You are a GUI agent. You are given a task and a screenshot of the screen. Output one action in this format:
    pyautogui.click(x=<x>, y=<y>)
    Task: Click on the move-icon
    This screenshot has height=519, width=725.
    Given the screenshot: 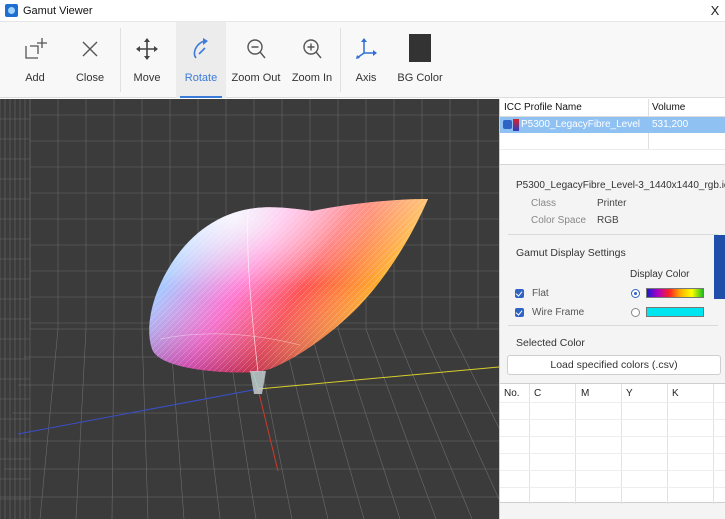 What is the action you would take?
    pyautogui.click(x=147, y=49)
    